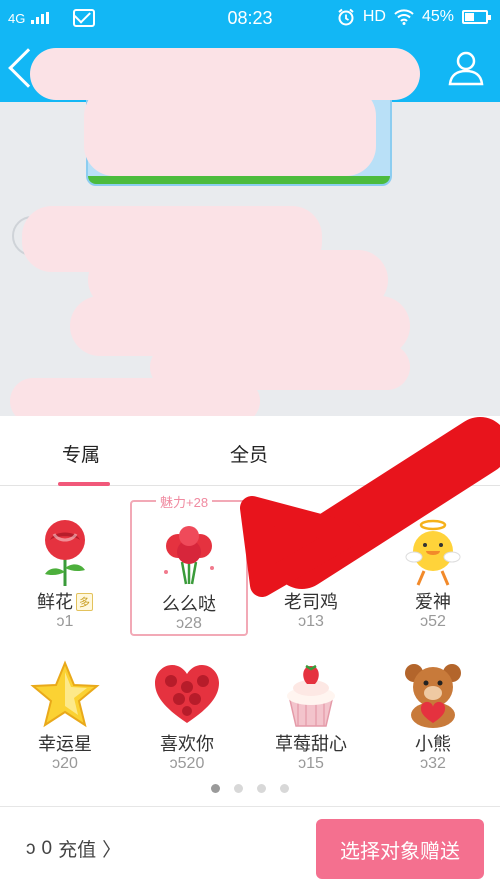 This screenshot has width=500, height=889. I want to click on gift-name: 草莓甜心, so click(311, 744).